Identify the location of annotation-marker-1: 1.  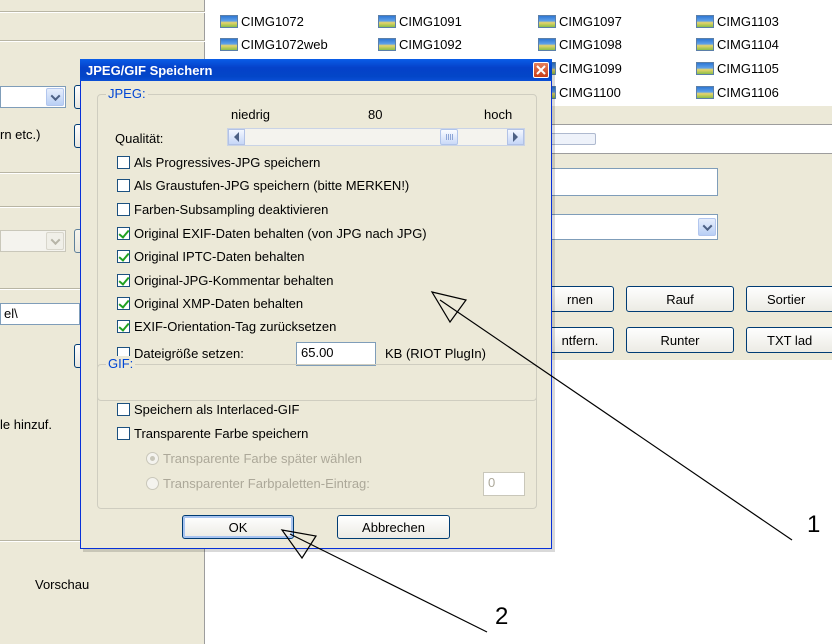
(814, 524).